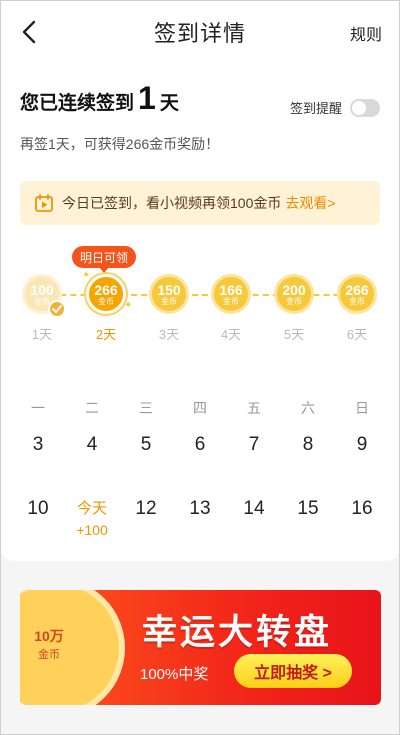 The width and height of the screenshot is (400, 735). I want to click on weekday-label: 六, so click(308, 408).